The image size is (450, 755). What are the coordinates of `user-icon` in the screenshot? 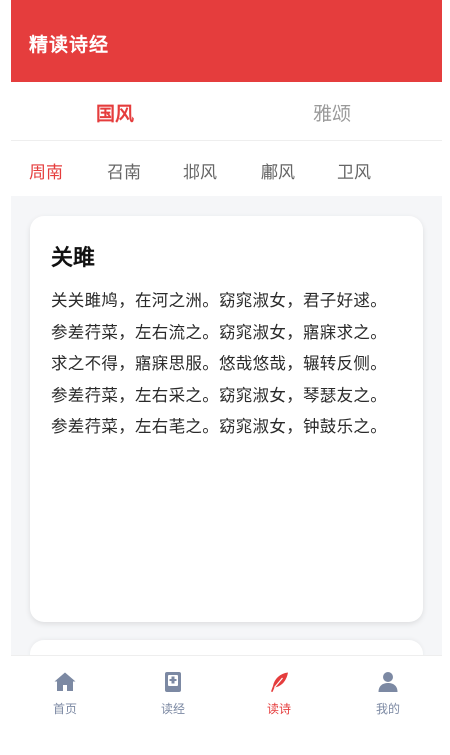 It's located at (388, 682).